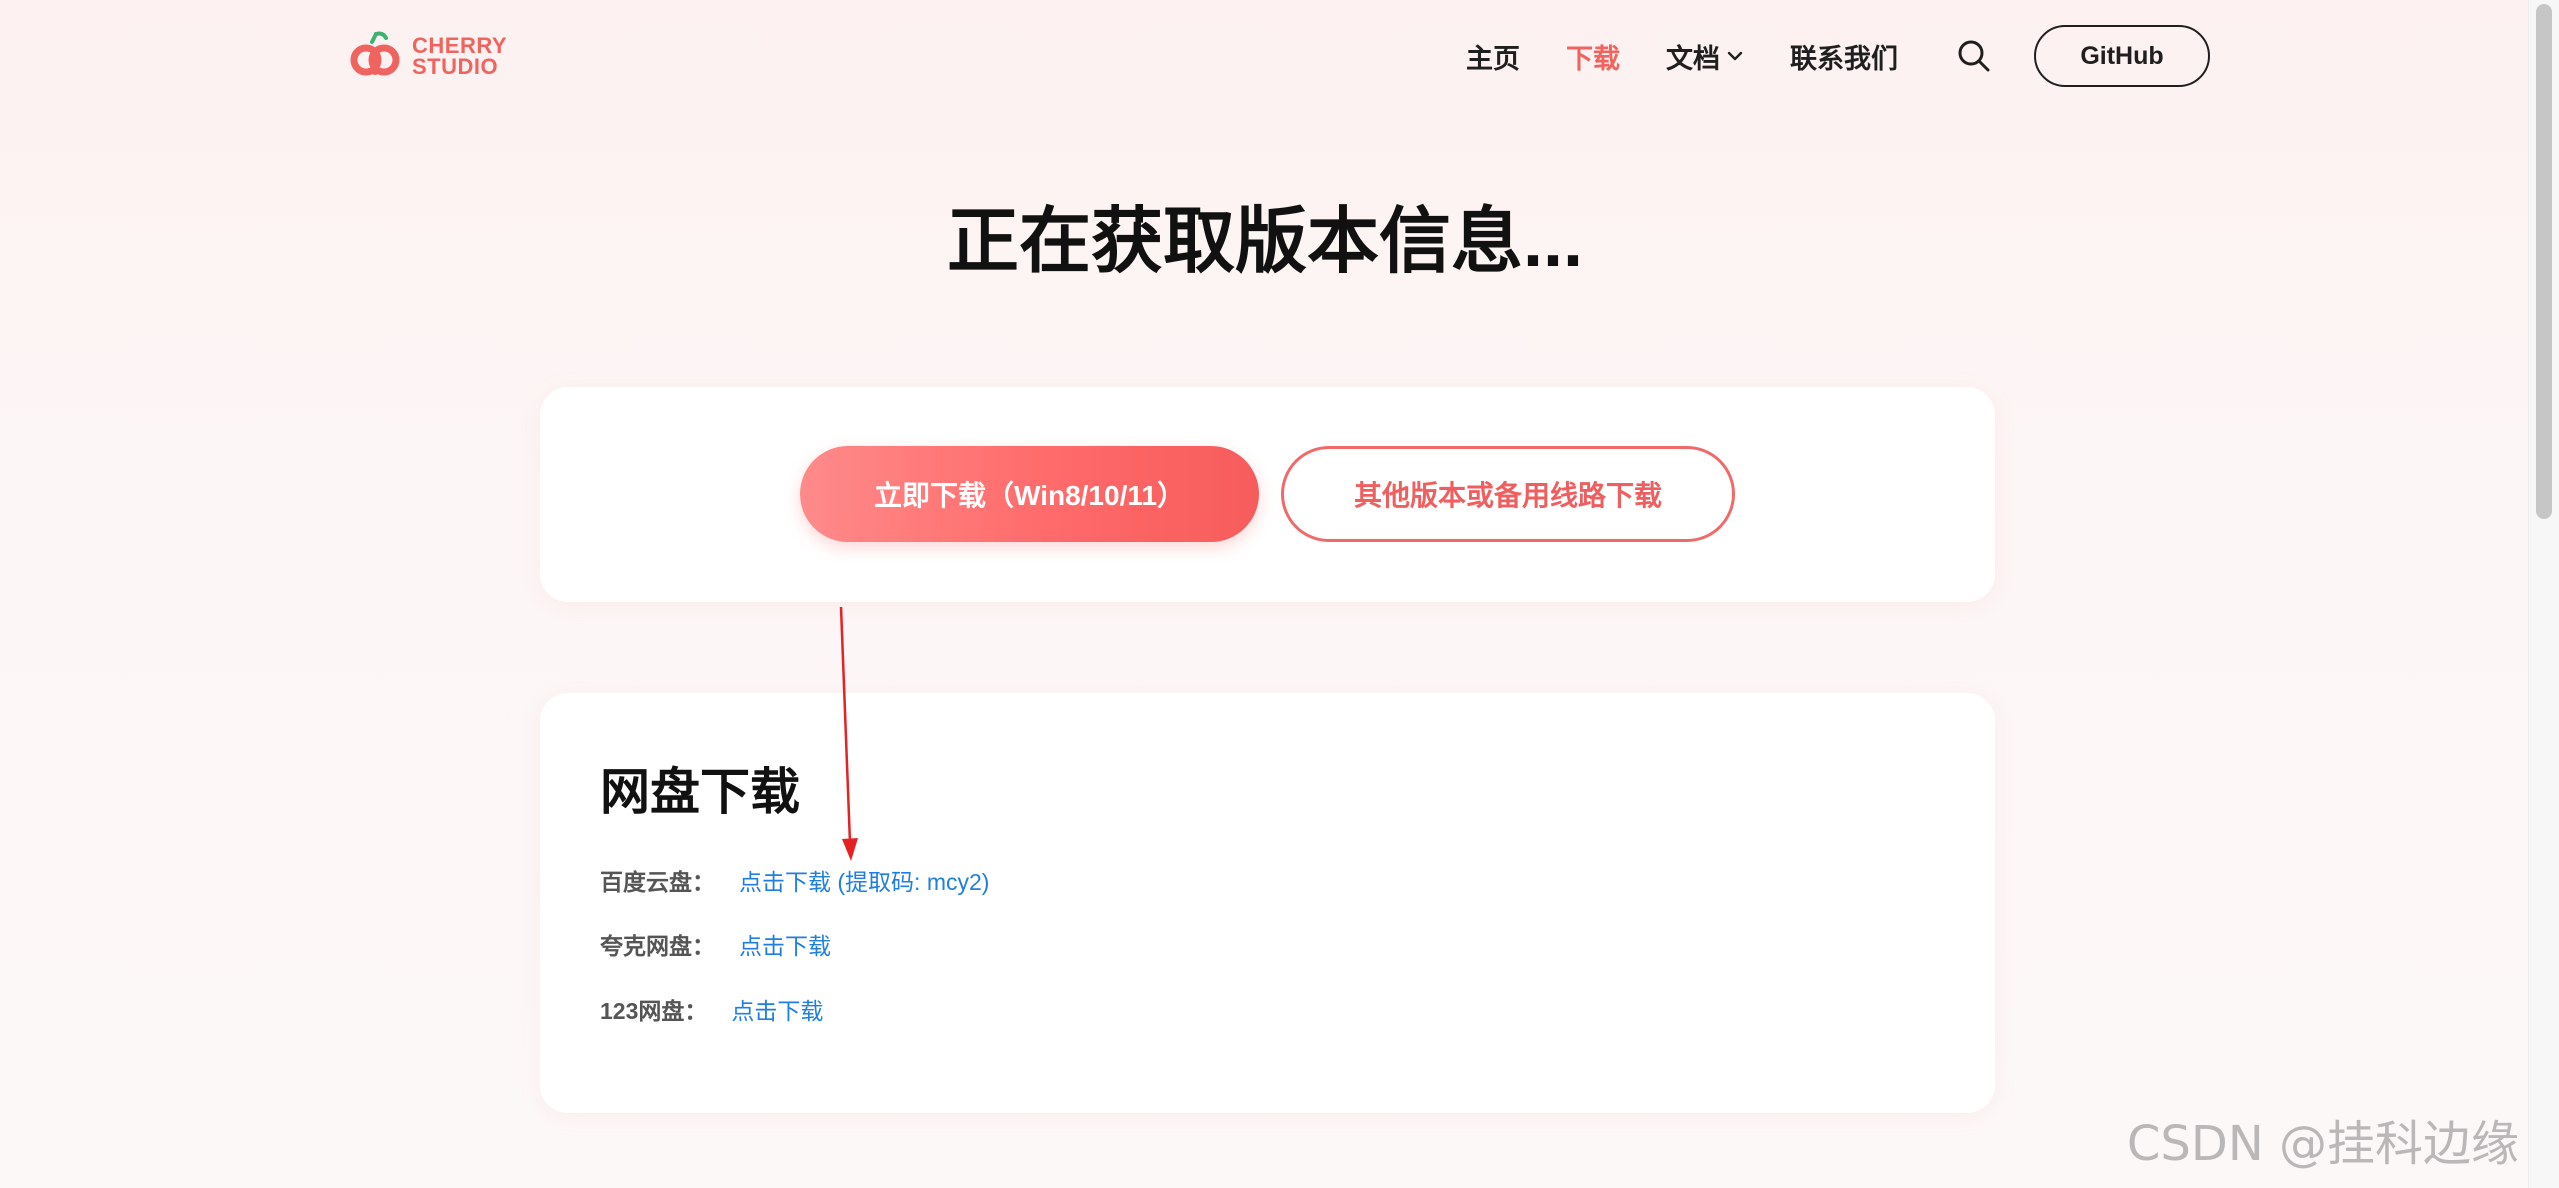 This screenshot has width=2559, height=1188. I want to click on download-now-button: 立即下载（Win8/10/11）, so click(1029, 494).